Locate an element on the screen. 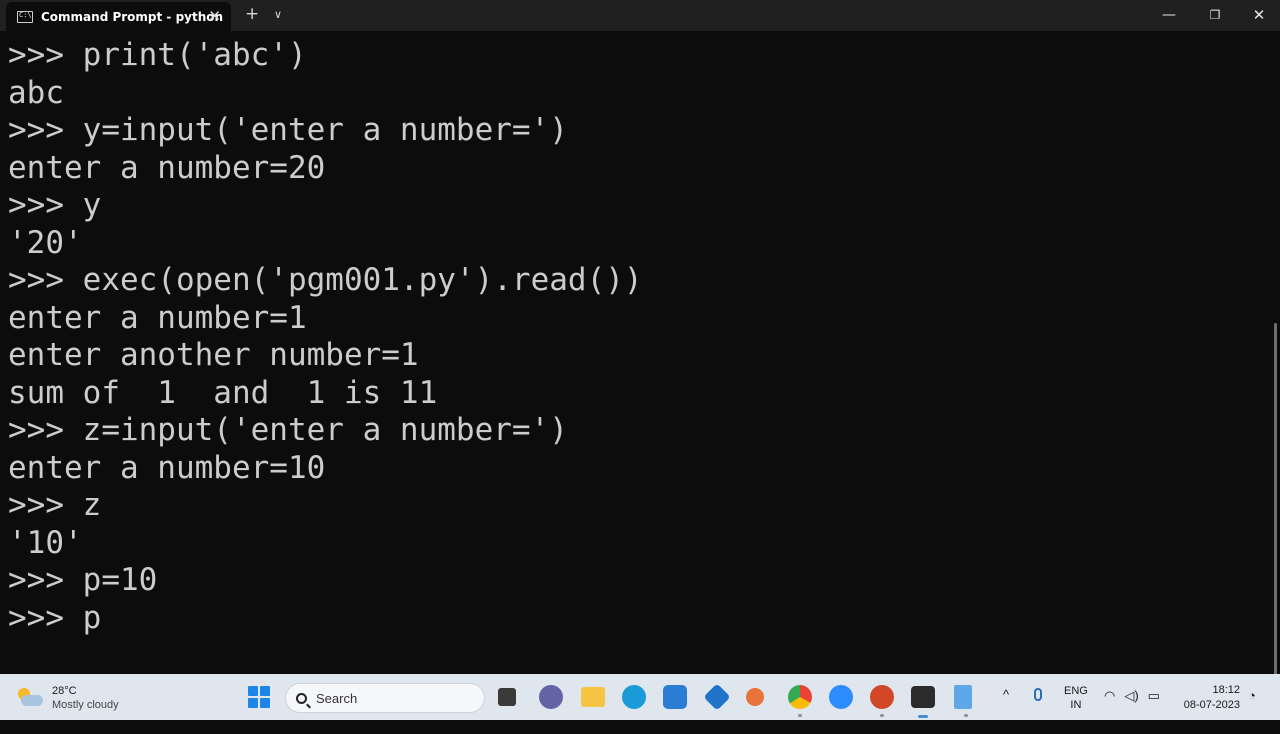 The image size is (1280, 734). console-line: enter a number=1 is located at coordinates (157, 317).